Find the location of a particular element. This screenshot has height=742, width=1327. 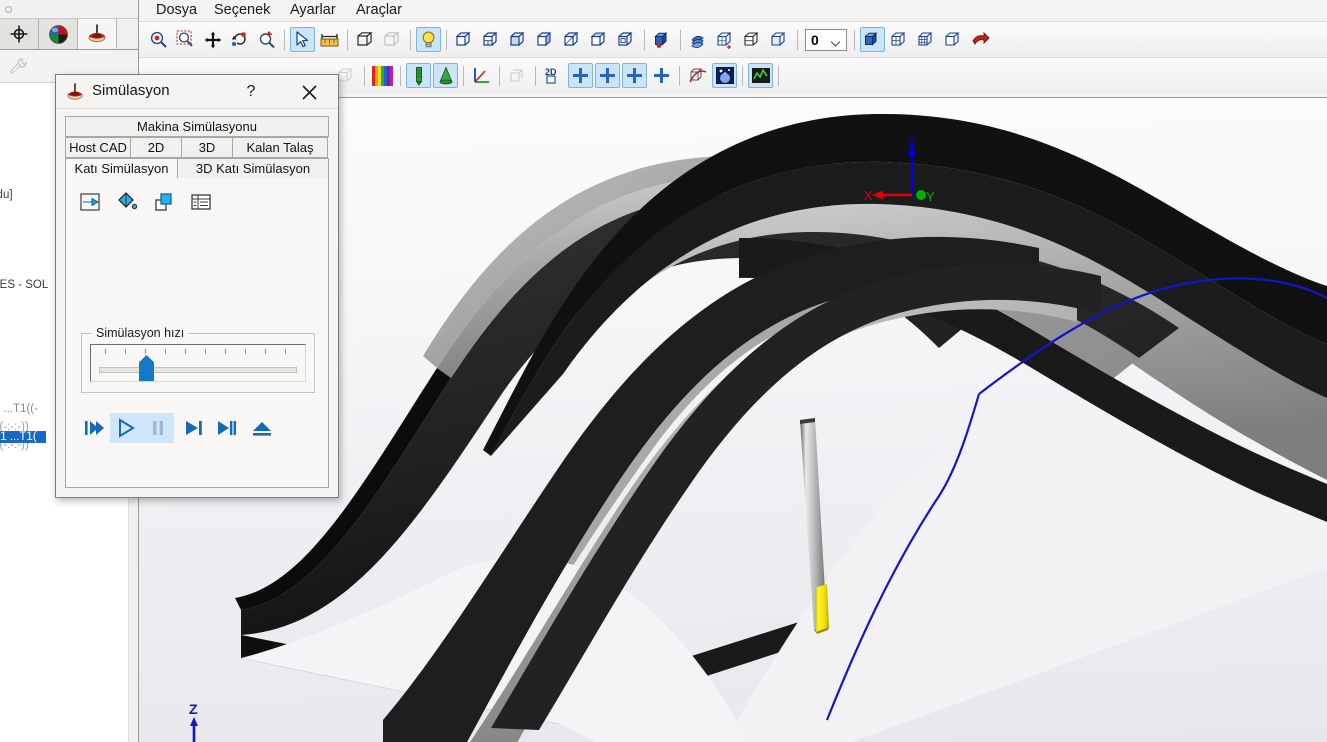

left-panel-tabs is located at coordinates (69, 34).